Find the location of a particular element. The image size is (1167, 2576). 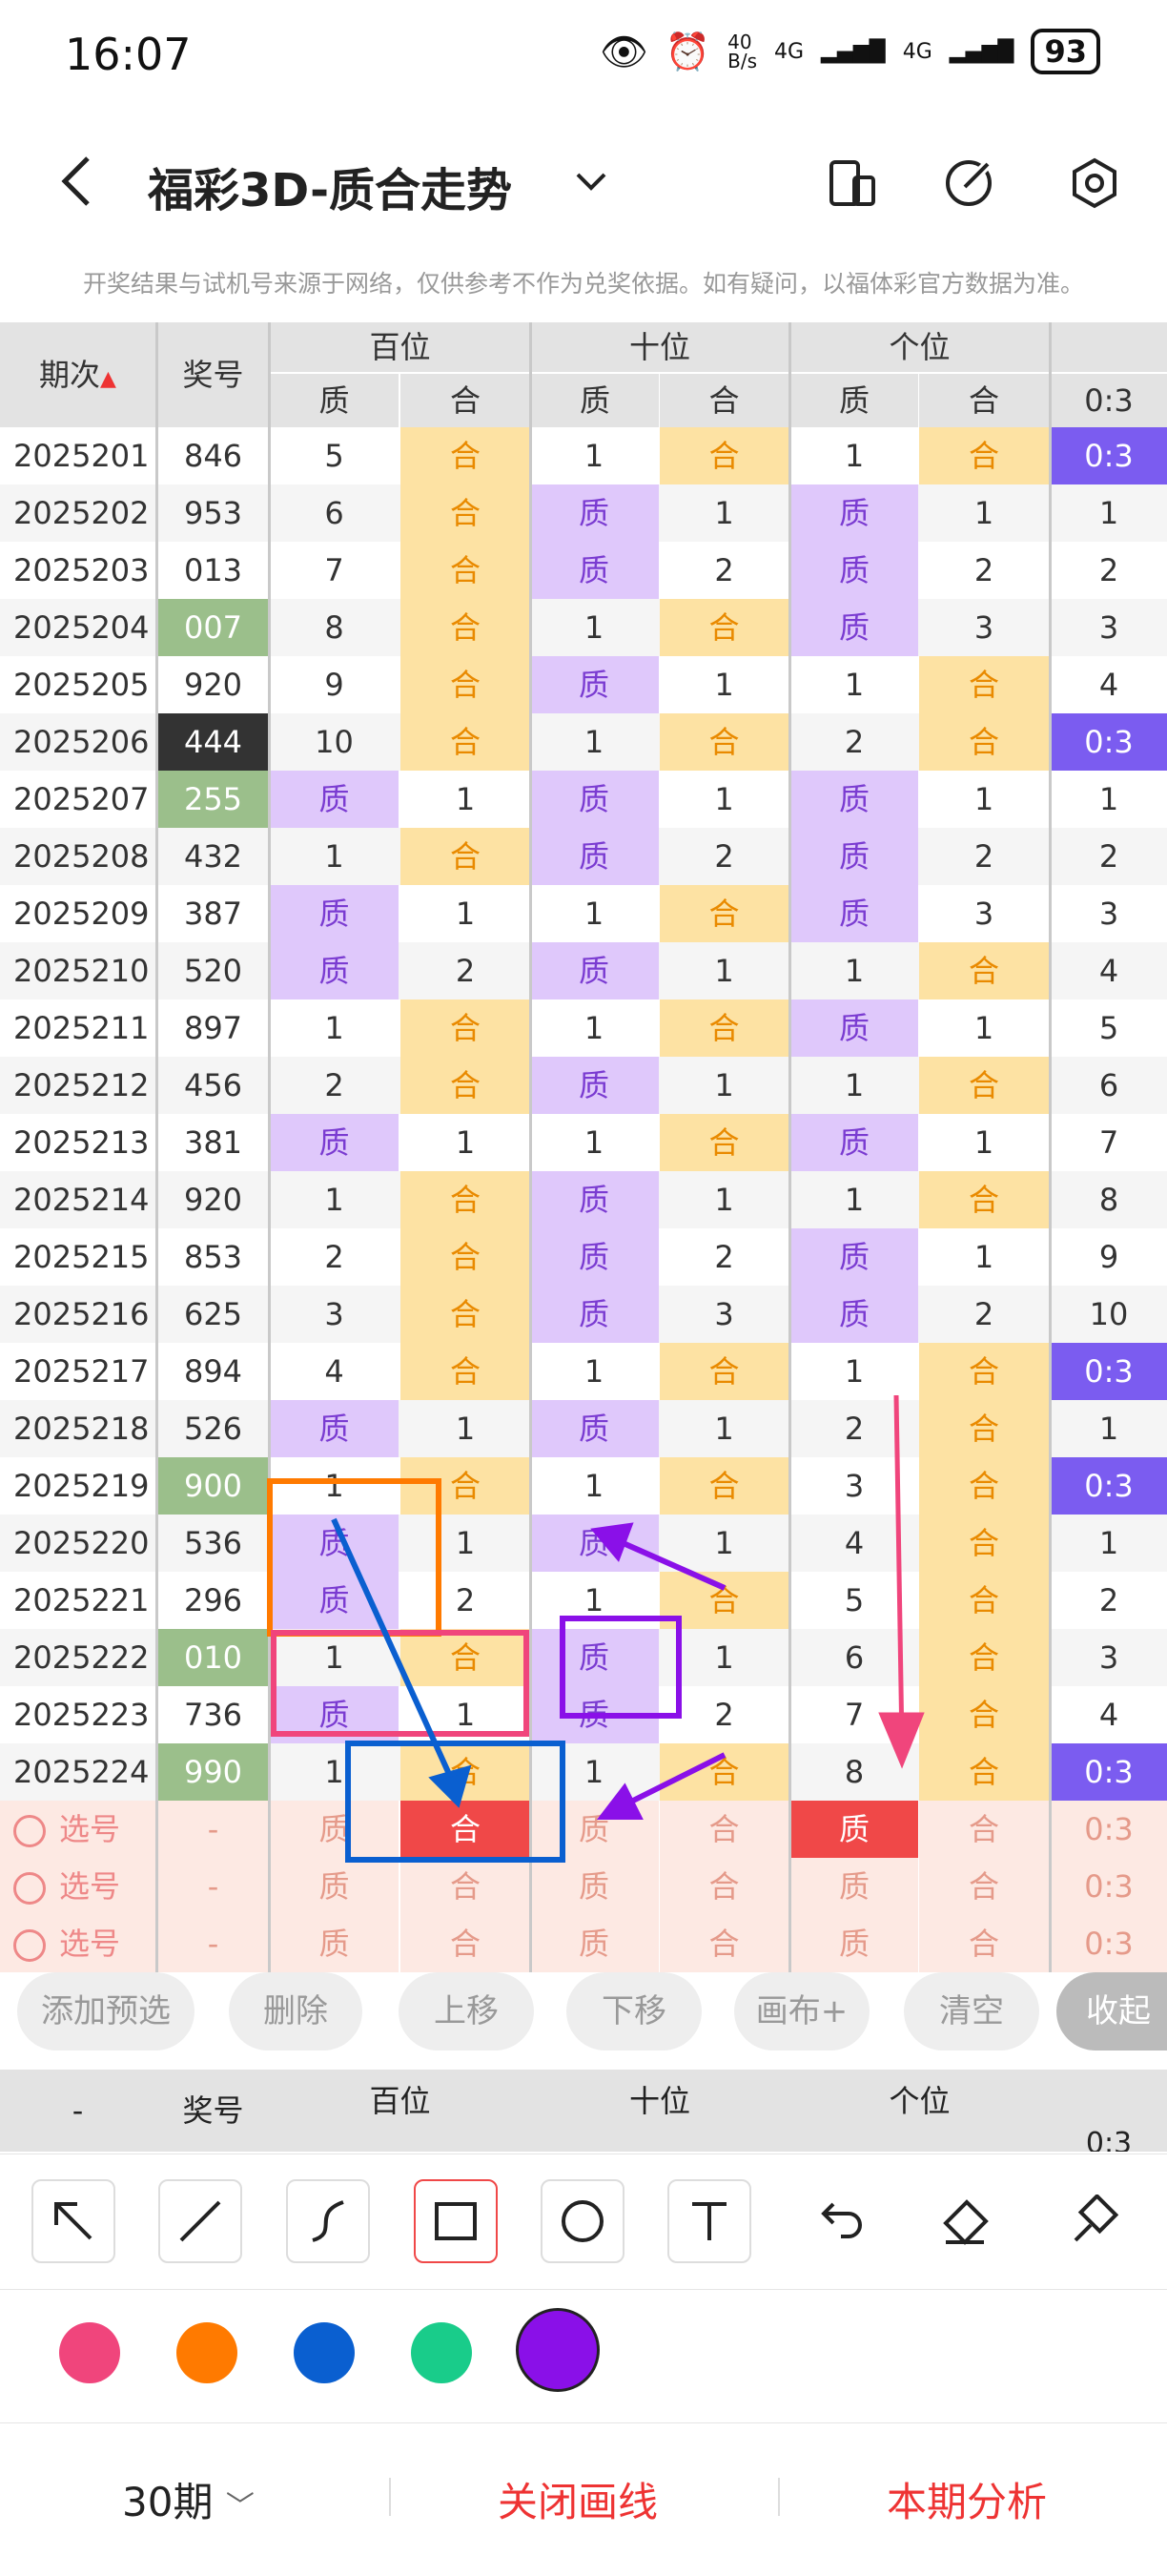

purple-rectangle is located at coordinates (621, 1667).